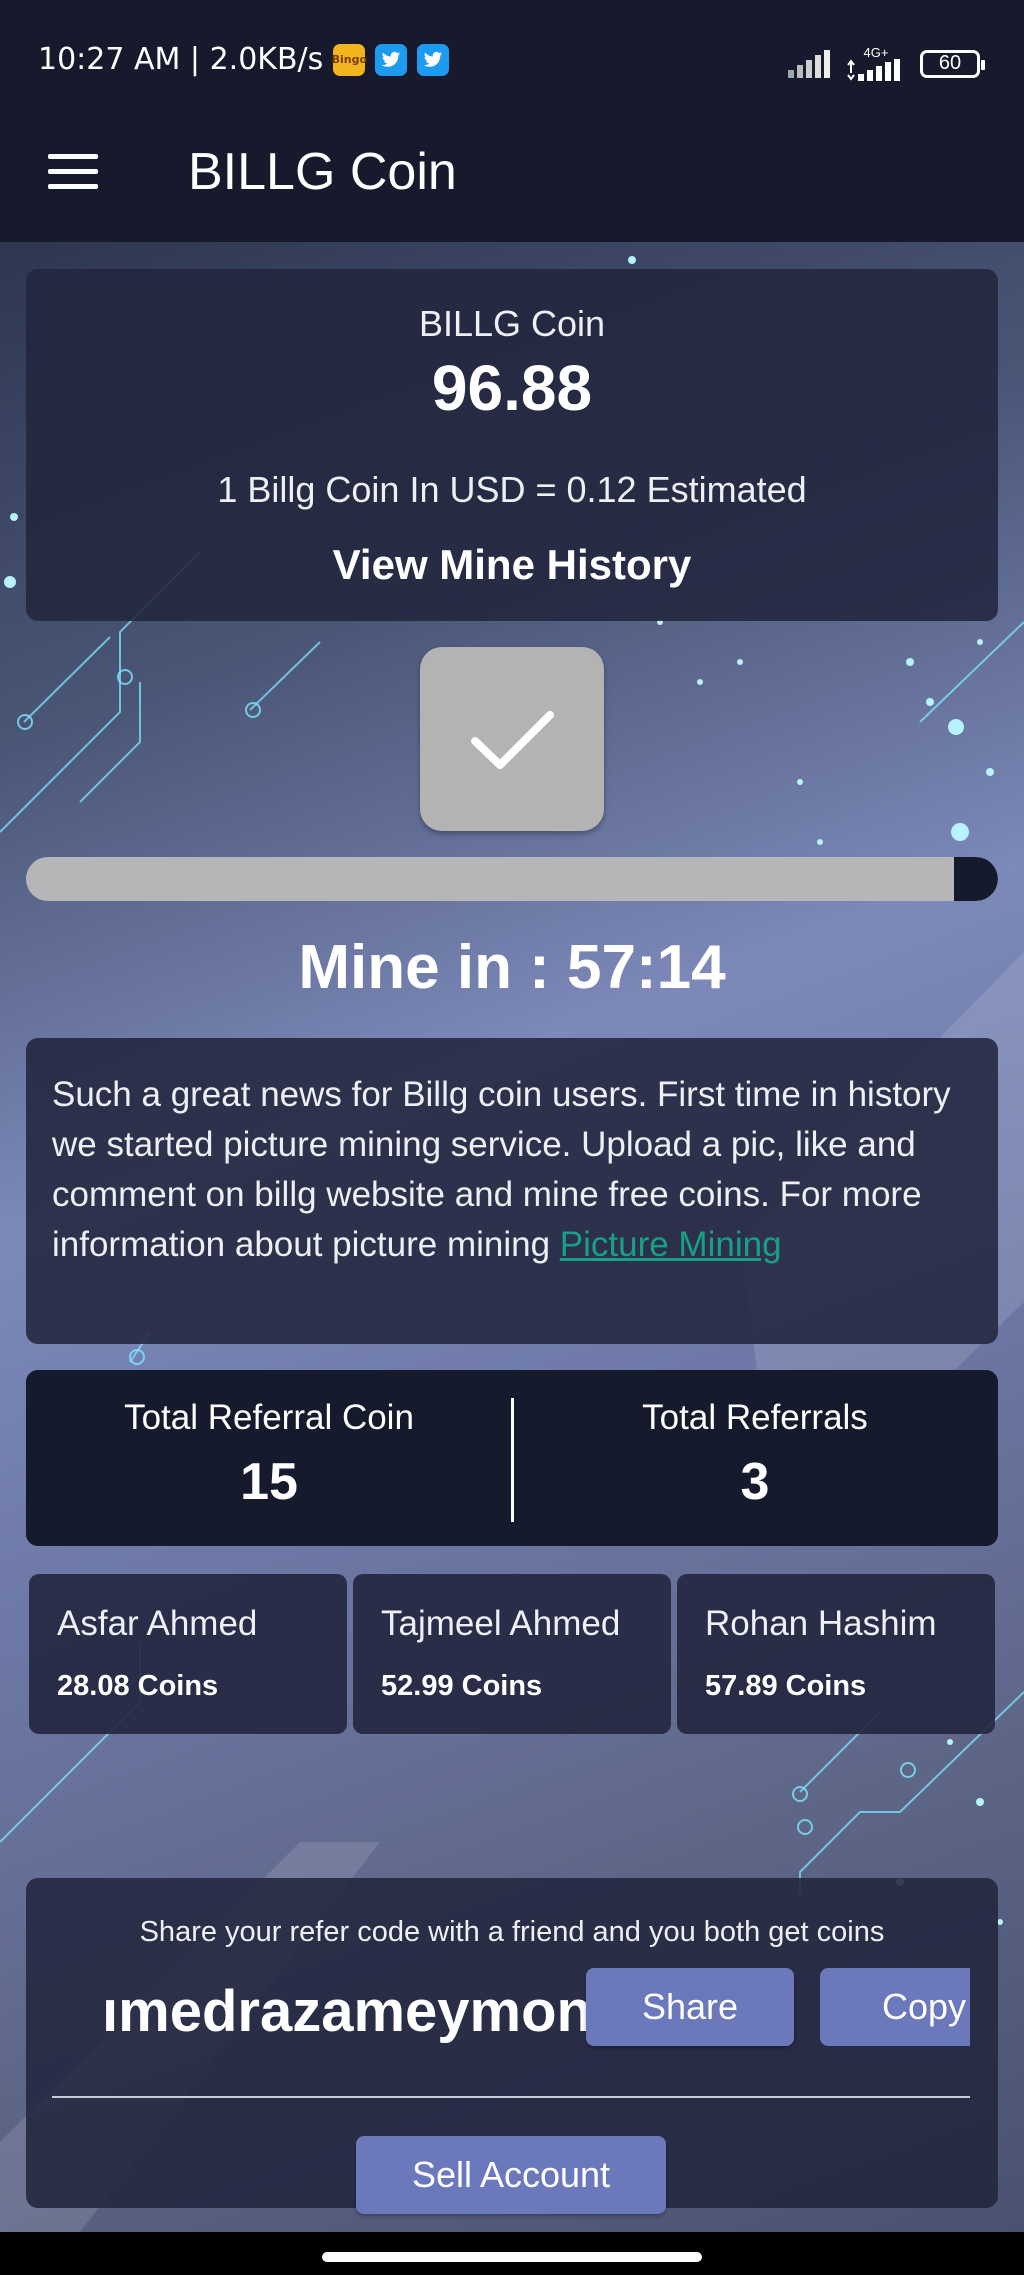 This screenshot has width=1024, height=2275. Describe the element at coordinates (73, 172) in the screenshot. I see `hamburger-menu-icon` at that location.